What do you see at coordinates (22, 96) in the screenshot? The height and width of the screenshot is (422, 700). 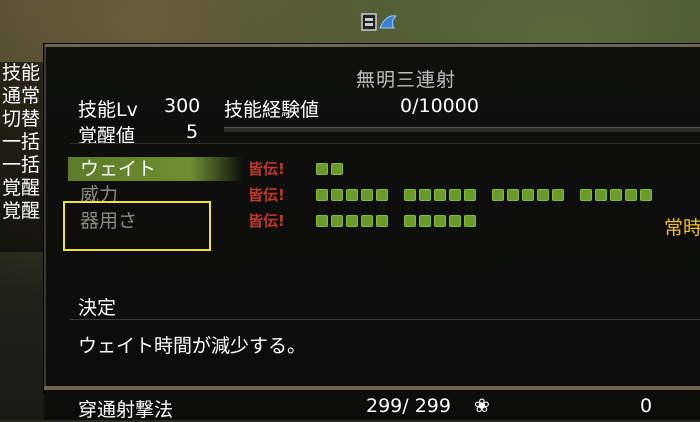 I see `menu-item: 通常` at bounding box center [22, 96].